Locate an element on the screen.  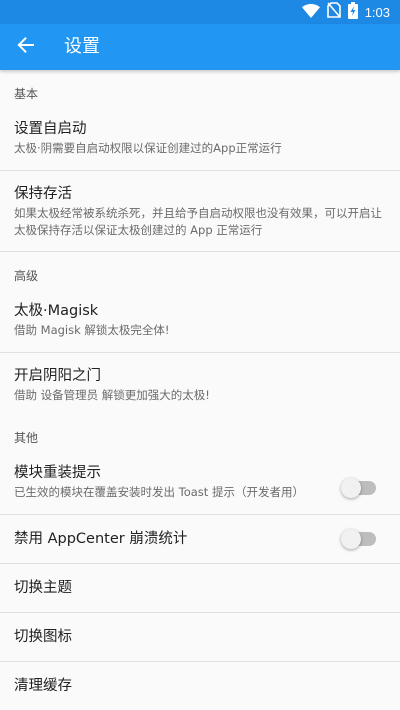
setting-title: 清理缓存 is located at coordinates (43, 686).